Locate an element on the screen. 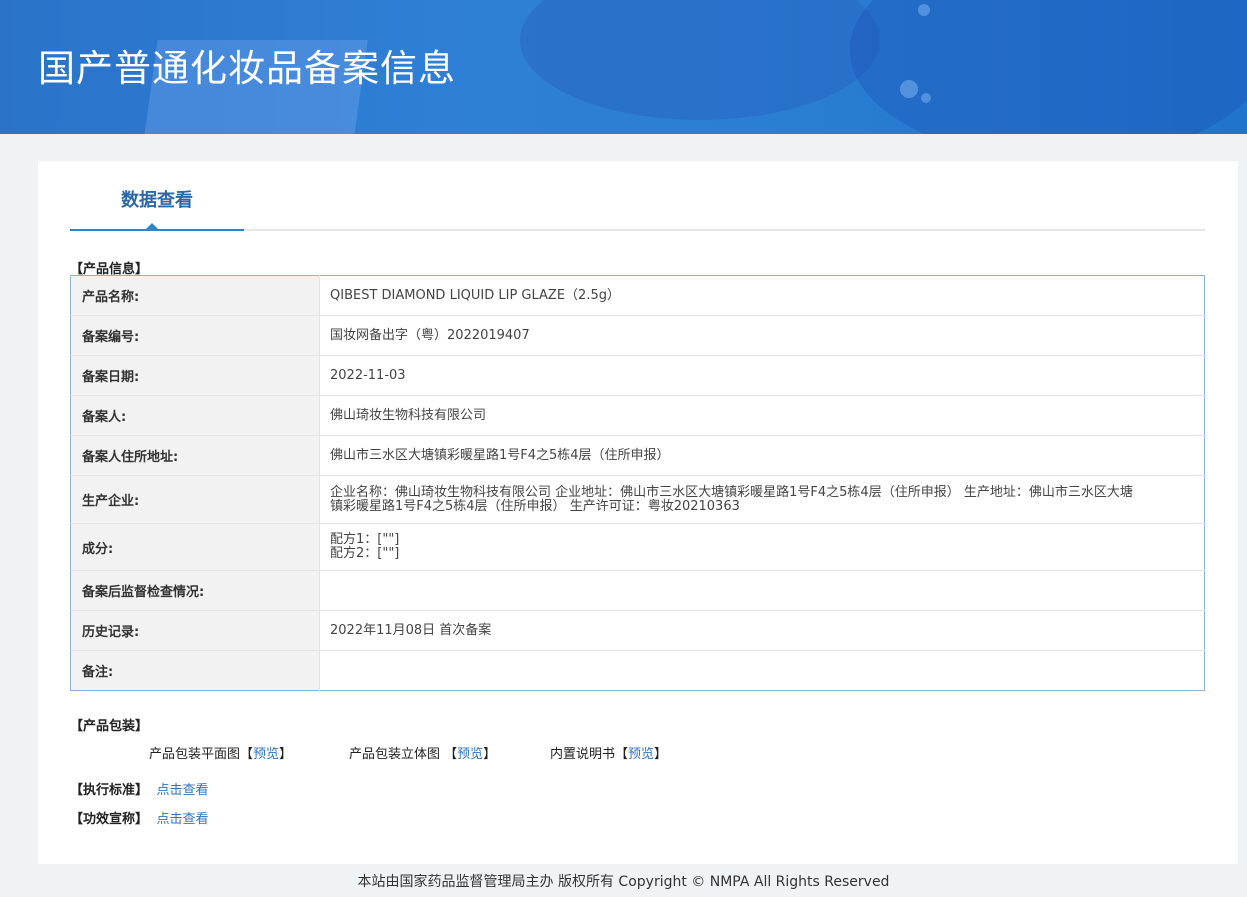 The width and height of the screenshot is (1247, 897). field-label: 备案人: is located at coordinates (195, 415).